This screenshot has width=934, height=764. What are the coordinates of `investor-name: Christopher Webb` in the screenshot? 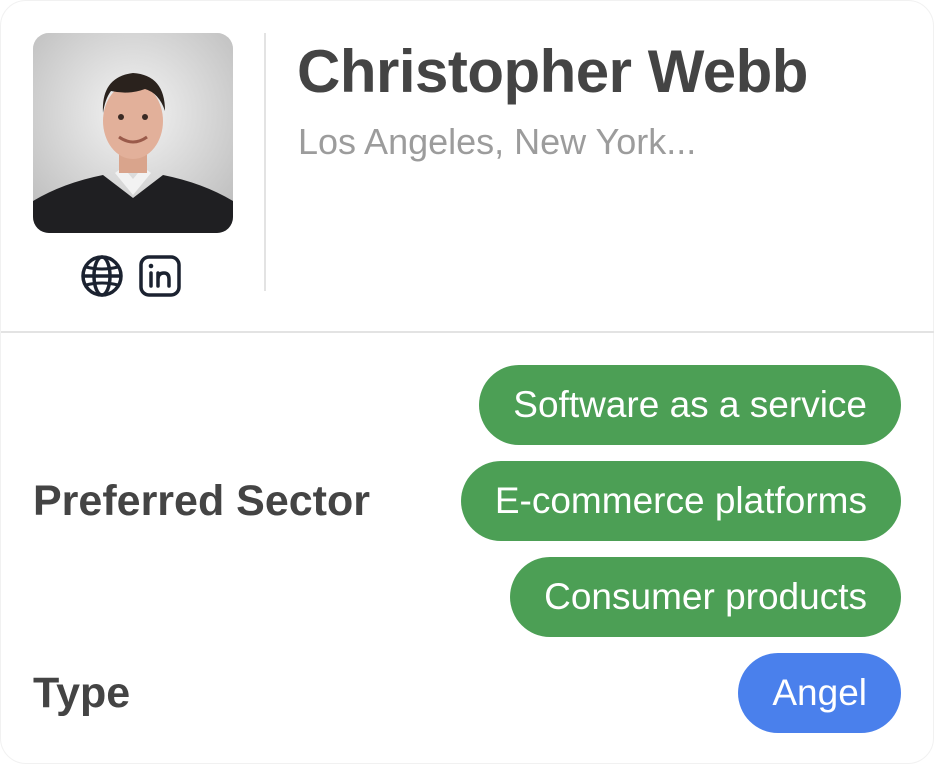 It's located at (552, 71).